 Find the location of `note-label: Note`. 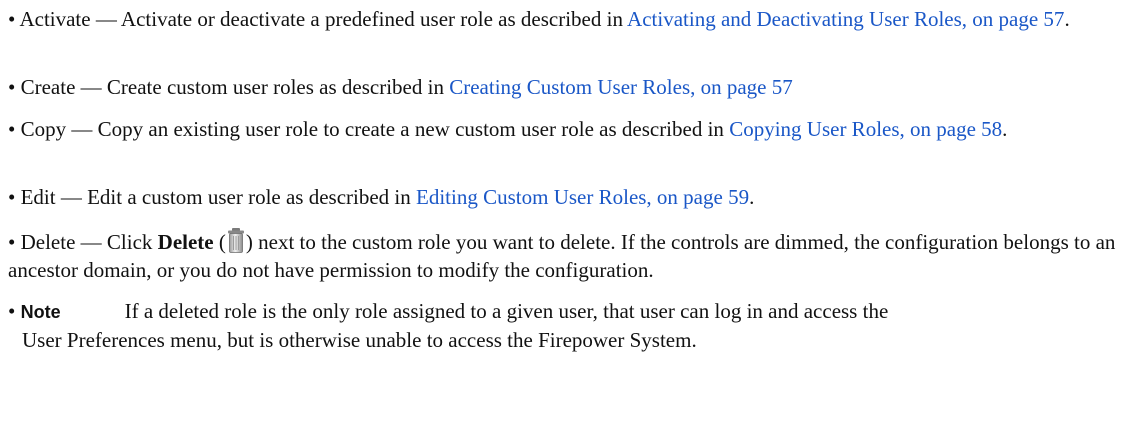

note-label: Note is located at coordinates (40, 312).